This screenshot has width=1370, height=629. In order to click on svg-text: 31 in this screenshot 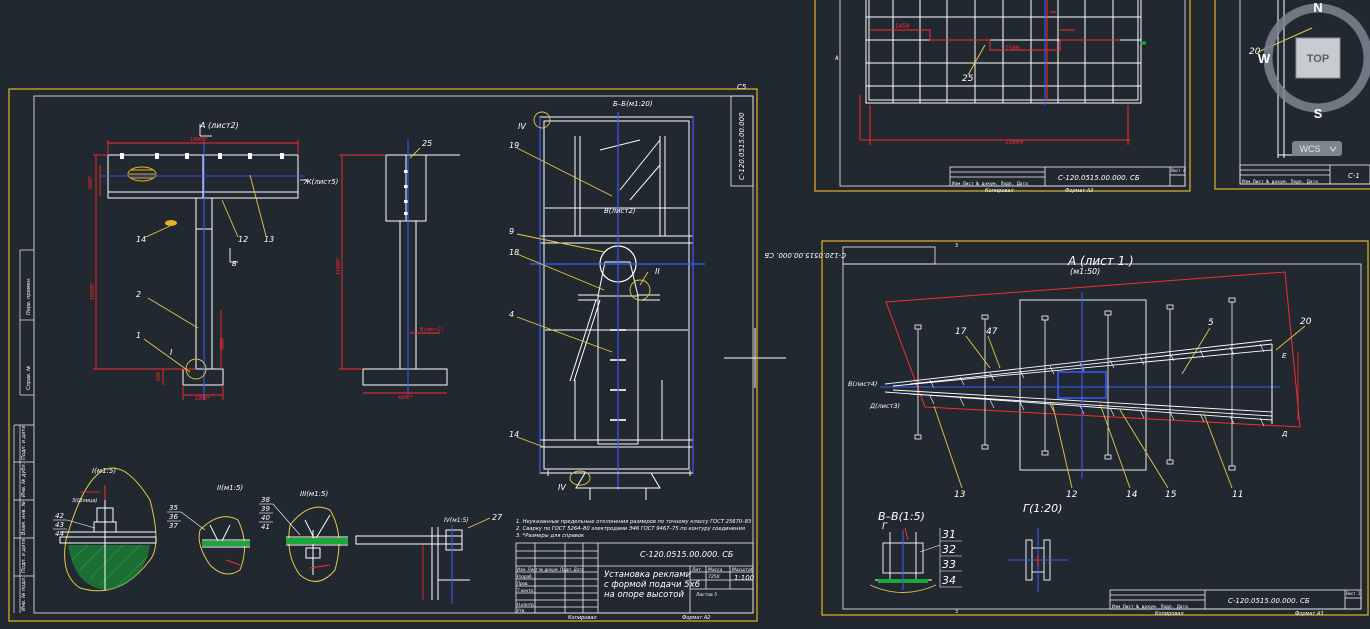, I will do `click(949, 534)`.